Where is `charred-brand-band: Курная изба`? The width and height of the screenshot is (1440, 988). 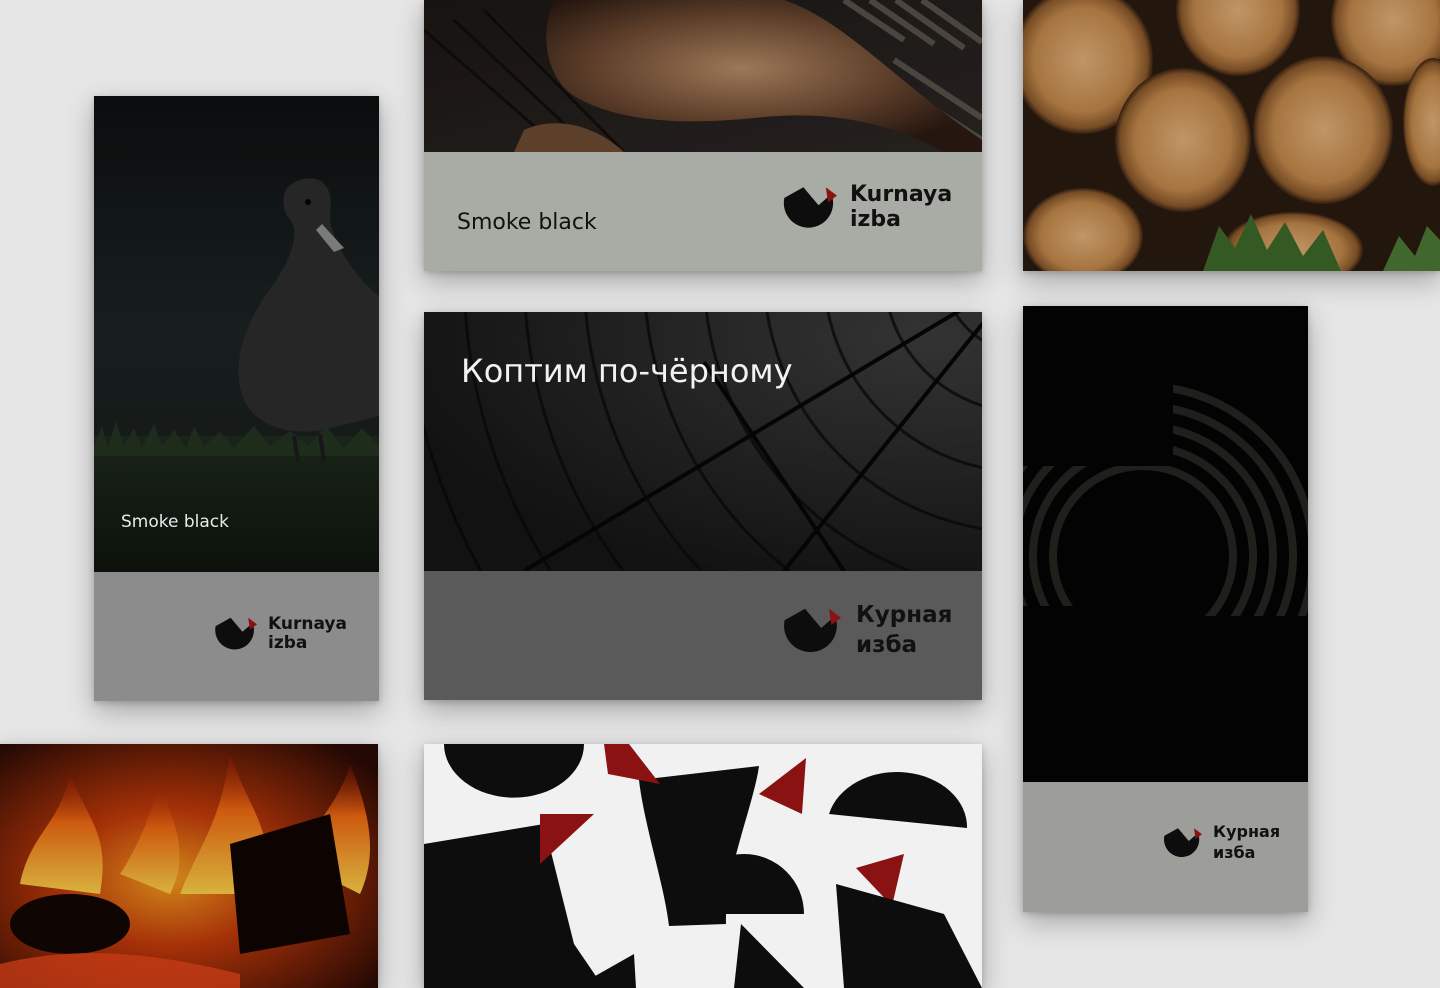
charred-brand-band: Курная изба is located at coordinates (703, 635).